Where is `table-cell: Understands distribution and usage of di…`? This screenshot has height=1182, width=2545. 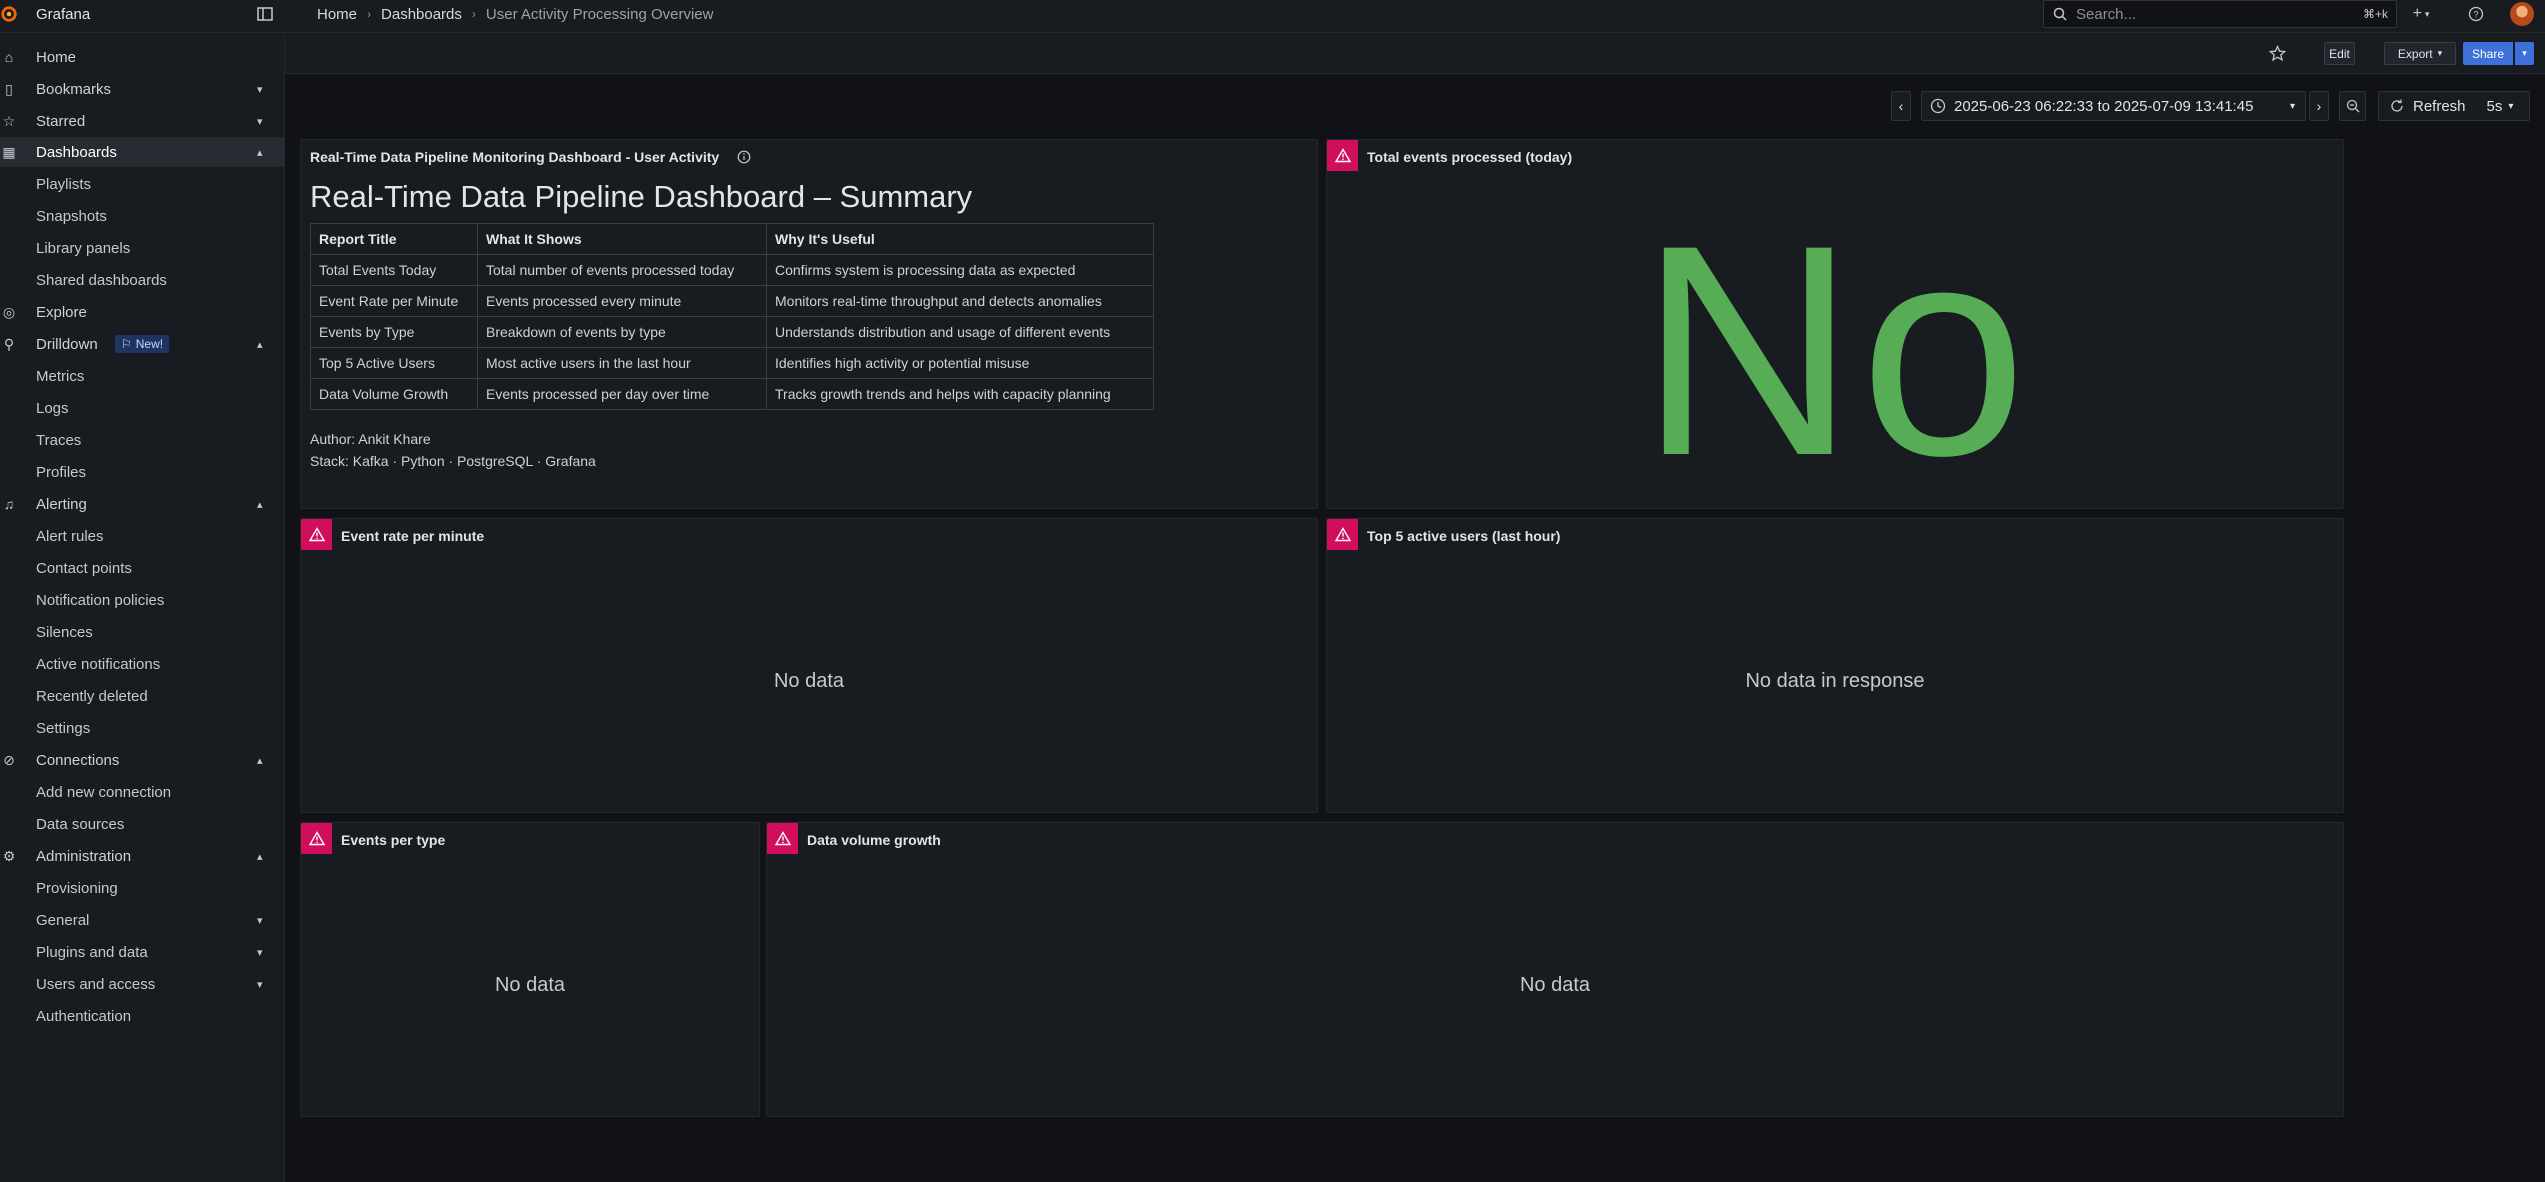 table-cell: Understands distribution and usage of di… is located at coordinates (960, 332).